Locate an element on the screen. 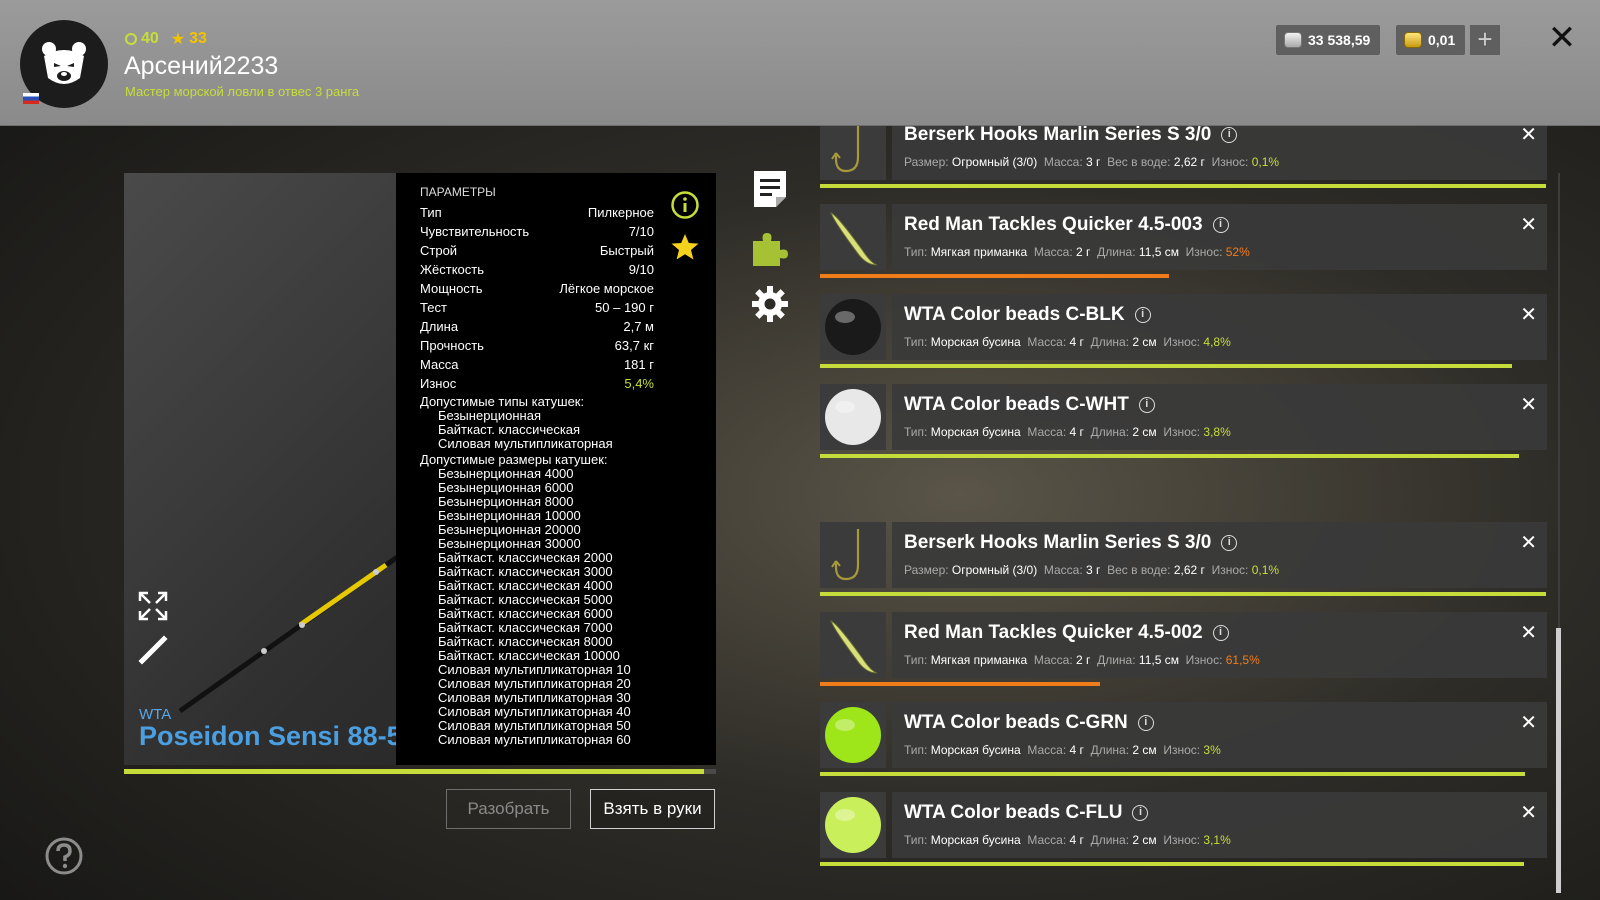 This screenshot has height=900, width=1600. hook-icon is located at coordinates (845, 555).